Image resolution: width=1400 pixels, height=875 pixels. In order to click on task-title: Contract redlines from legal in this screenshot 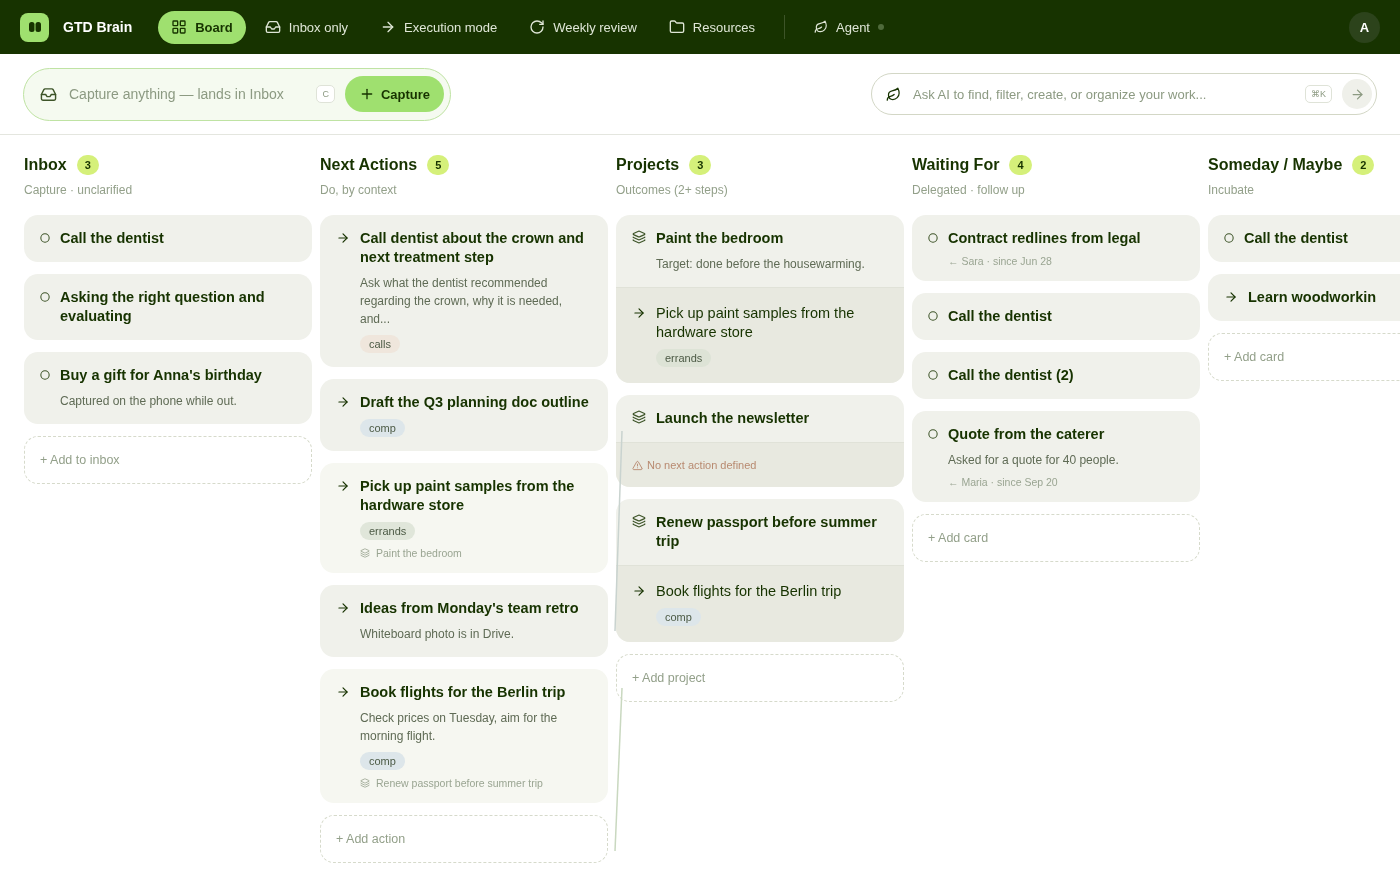, I will do `click(1044, 238)`.